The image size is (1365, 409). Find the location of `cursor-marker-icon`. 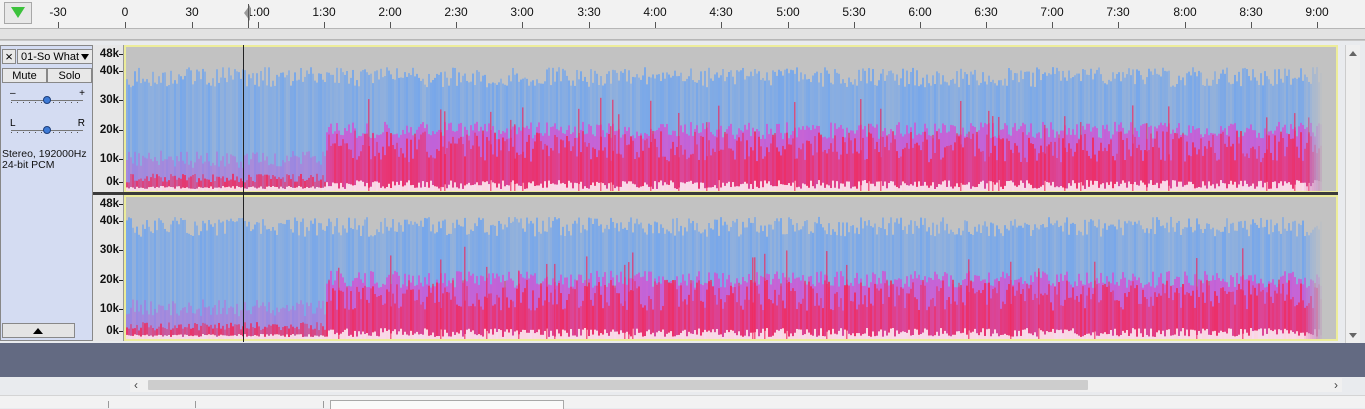

cursor-marker-icon is located at coordinates (247, 13).